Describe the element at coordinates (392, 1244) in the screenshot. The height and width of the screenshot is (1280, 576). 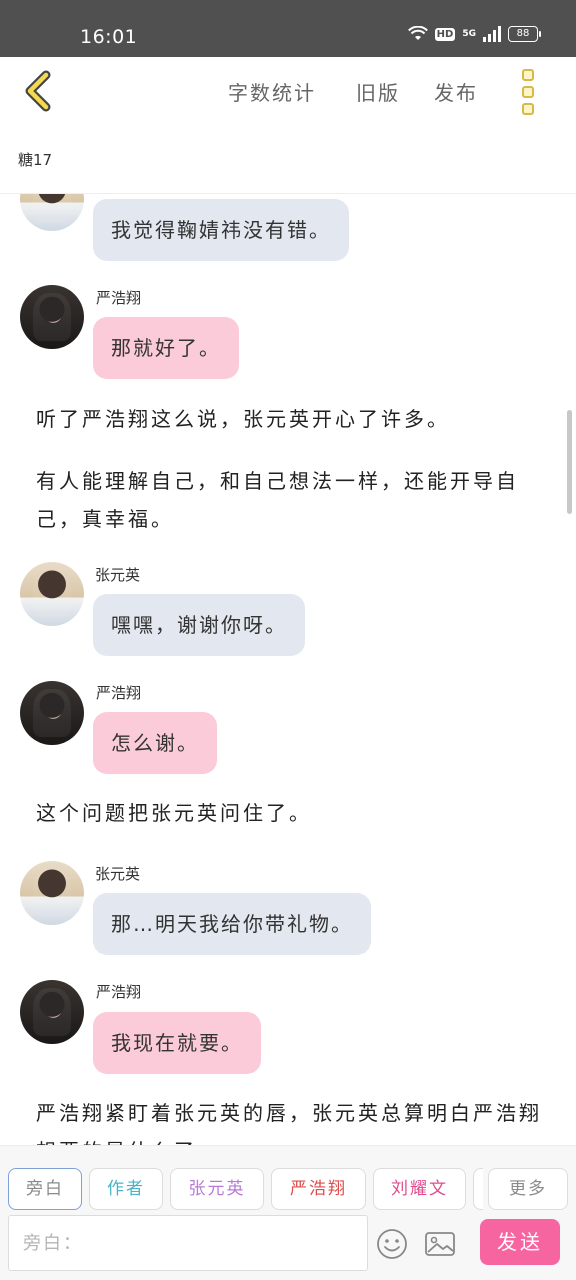
I see `emoji-icon` at that location.